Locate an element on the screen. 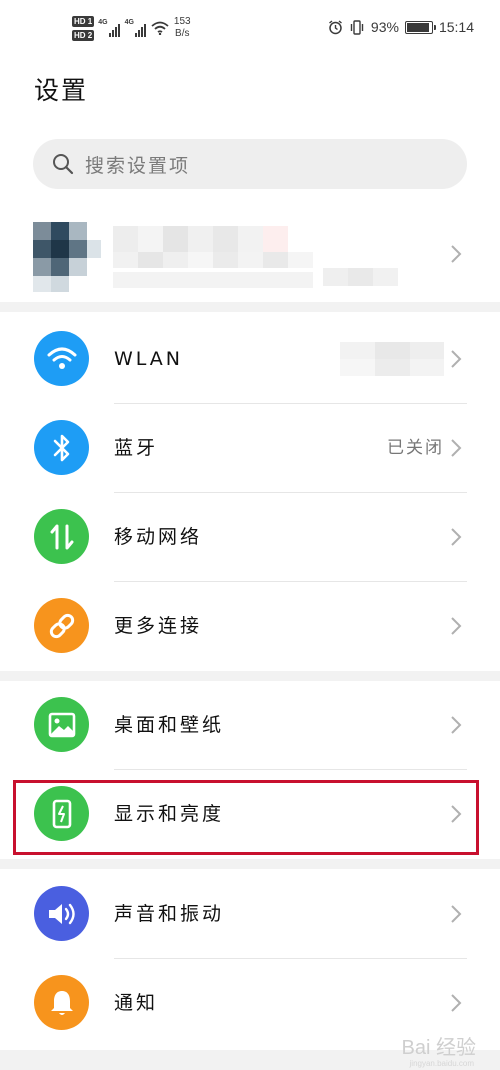 The height and width of the screenshot is (1070, 500). signal-icon-1: 4G is located at coordinates (109, 28).